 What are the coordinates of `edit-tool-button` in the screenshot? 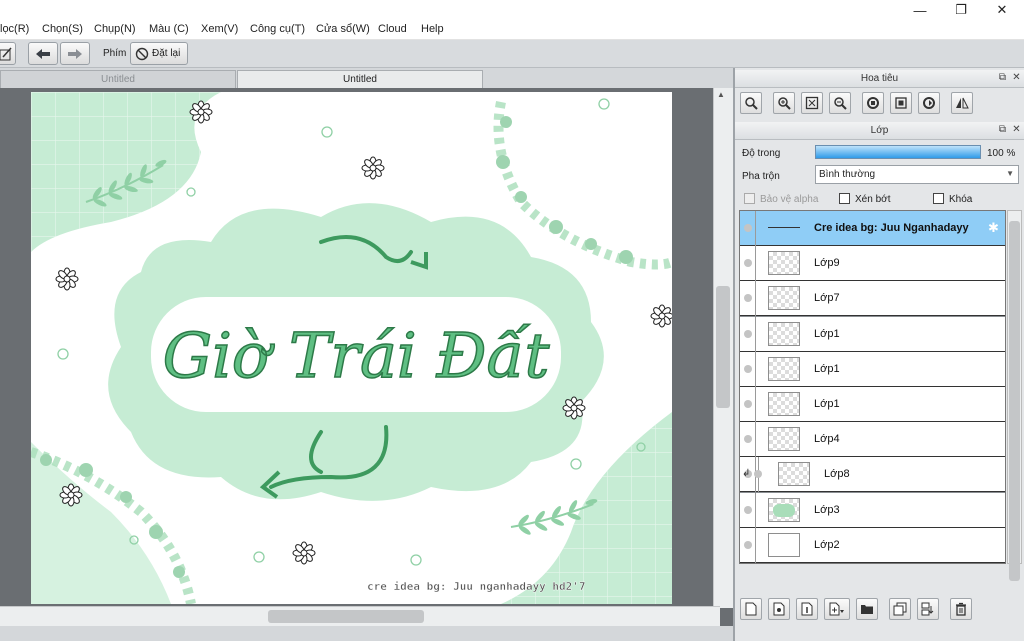 It's located at (8, 53).